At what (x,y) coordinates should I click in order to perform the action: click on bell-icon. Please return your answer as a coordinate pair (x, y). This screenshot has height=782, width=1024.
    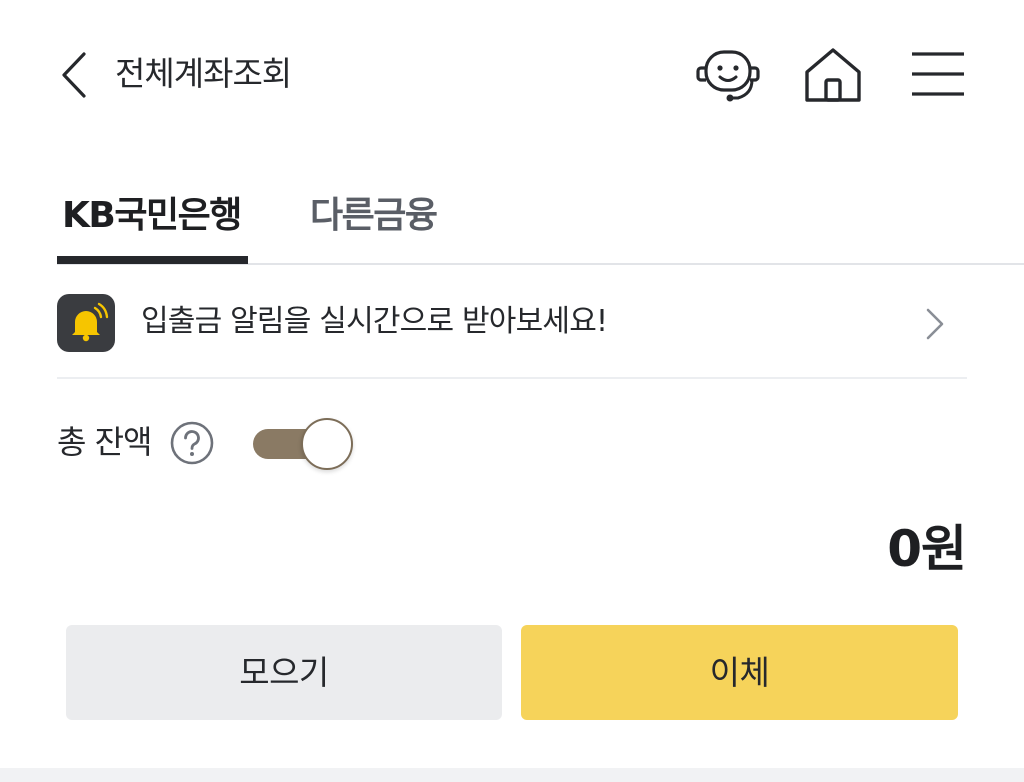
    Looking at the image, I should click on (90, 322).